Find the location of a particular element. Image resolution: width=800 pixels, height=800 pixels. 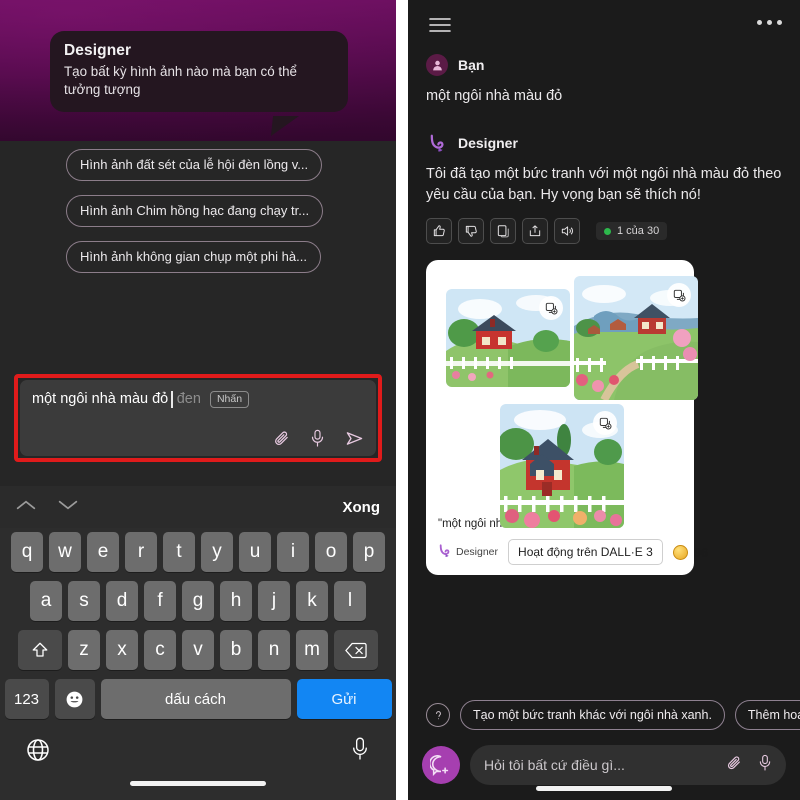

key-h: h is located at coordinates (236, 601).